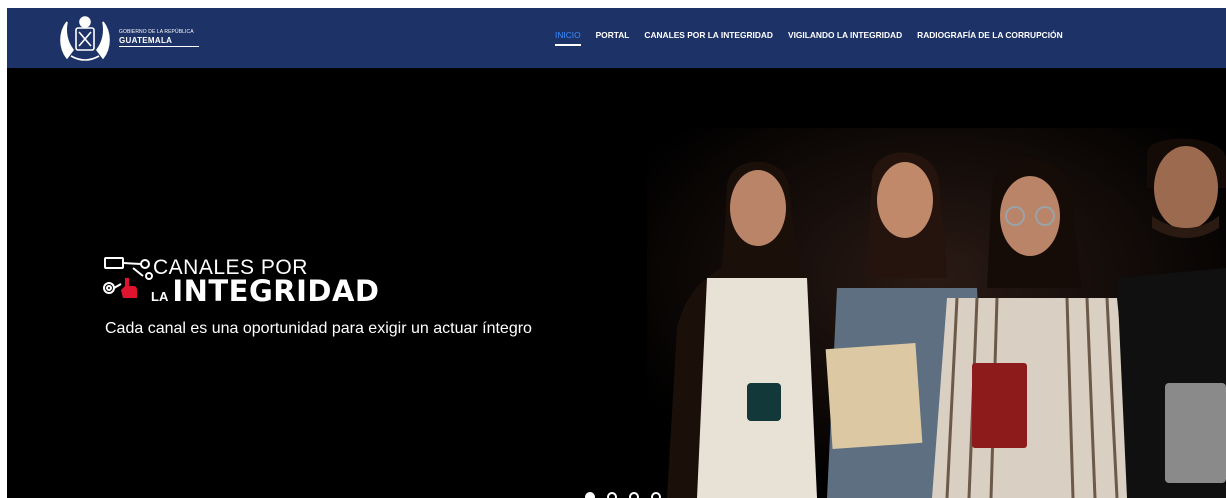 This screenshot has width=1226, height=498. I want to click on nav-vigilando: VIGILANDO LA INTEGRIDAD, so click(845, 35).